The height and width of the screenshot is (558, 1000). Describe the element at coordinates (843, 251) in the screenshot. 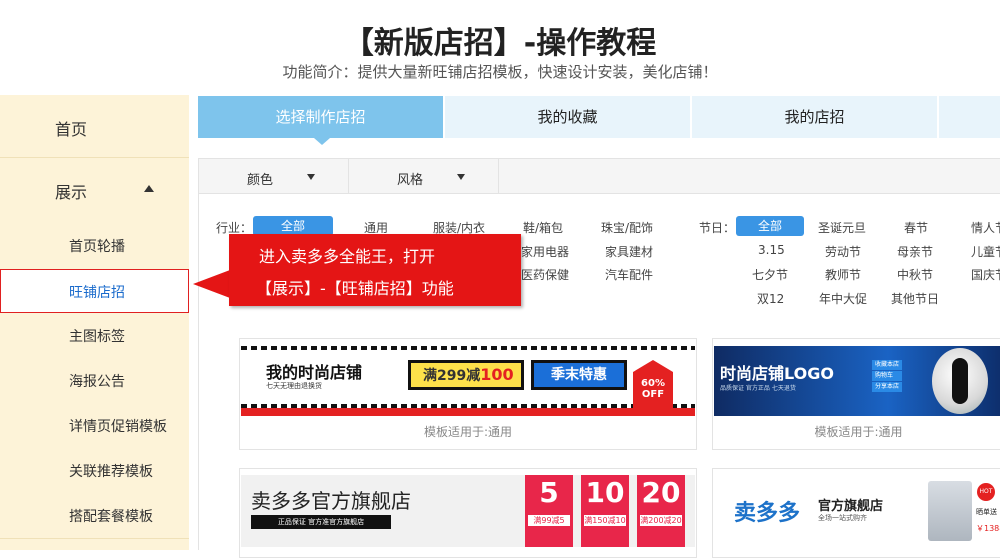

I see `festival-option: 劳动节` at that location.